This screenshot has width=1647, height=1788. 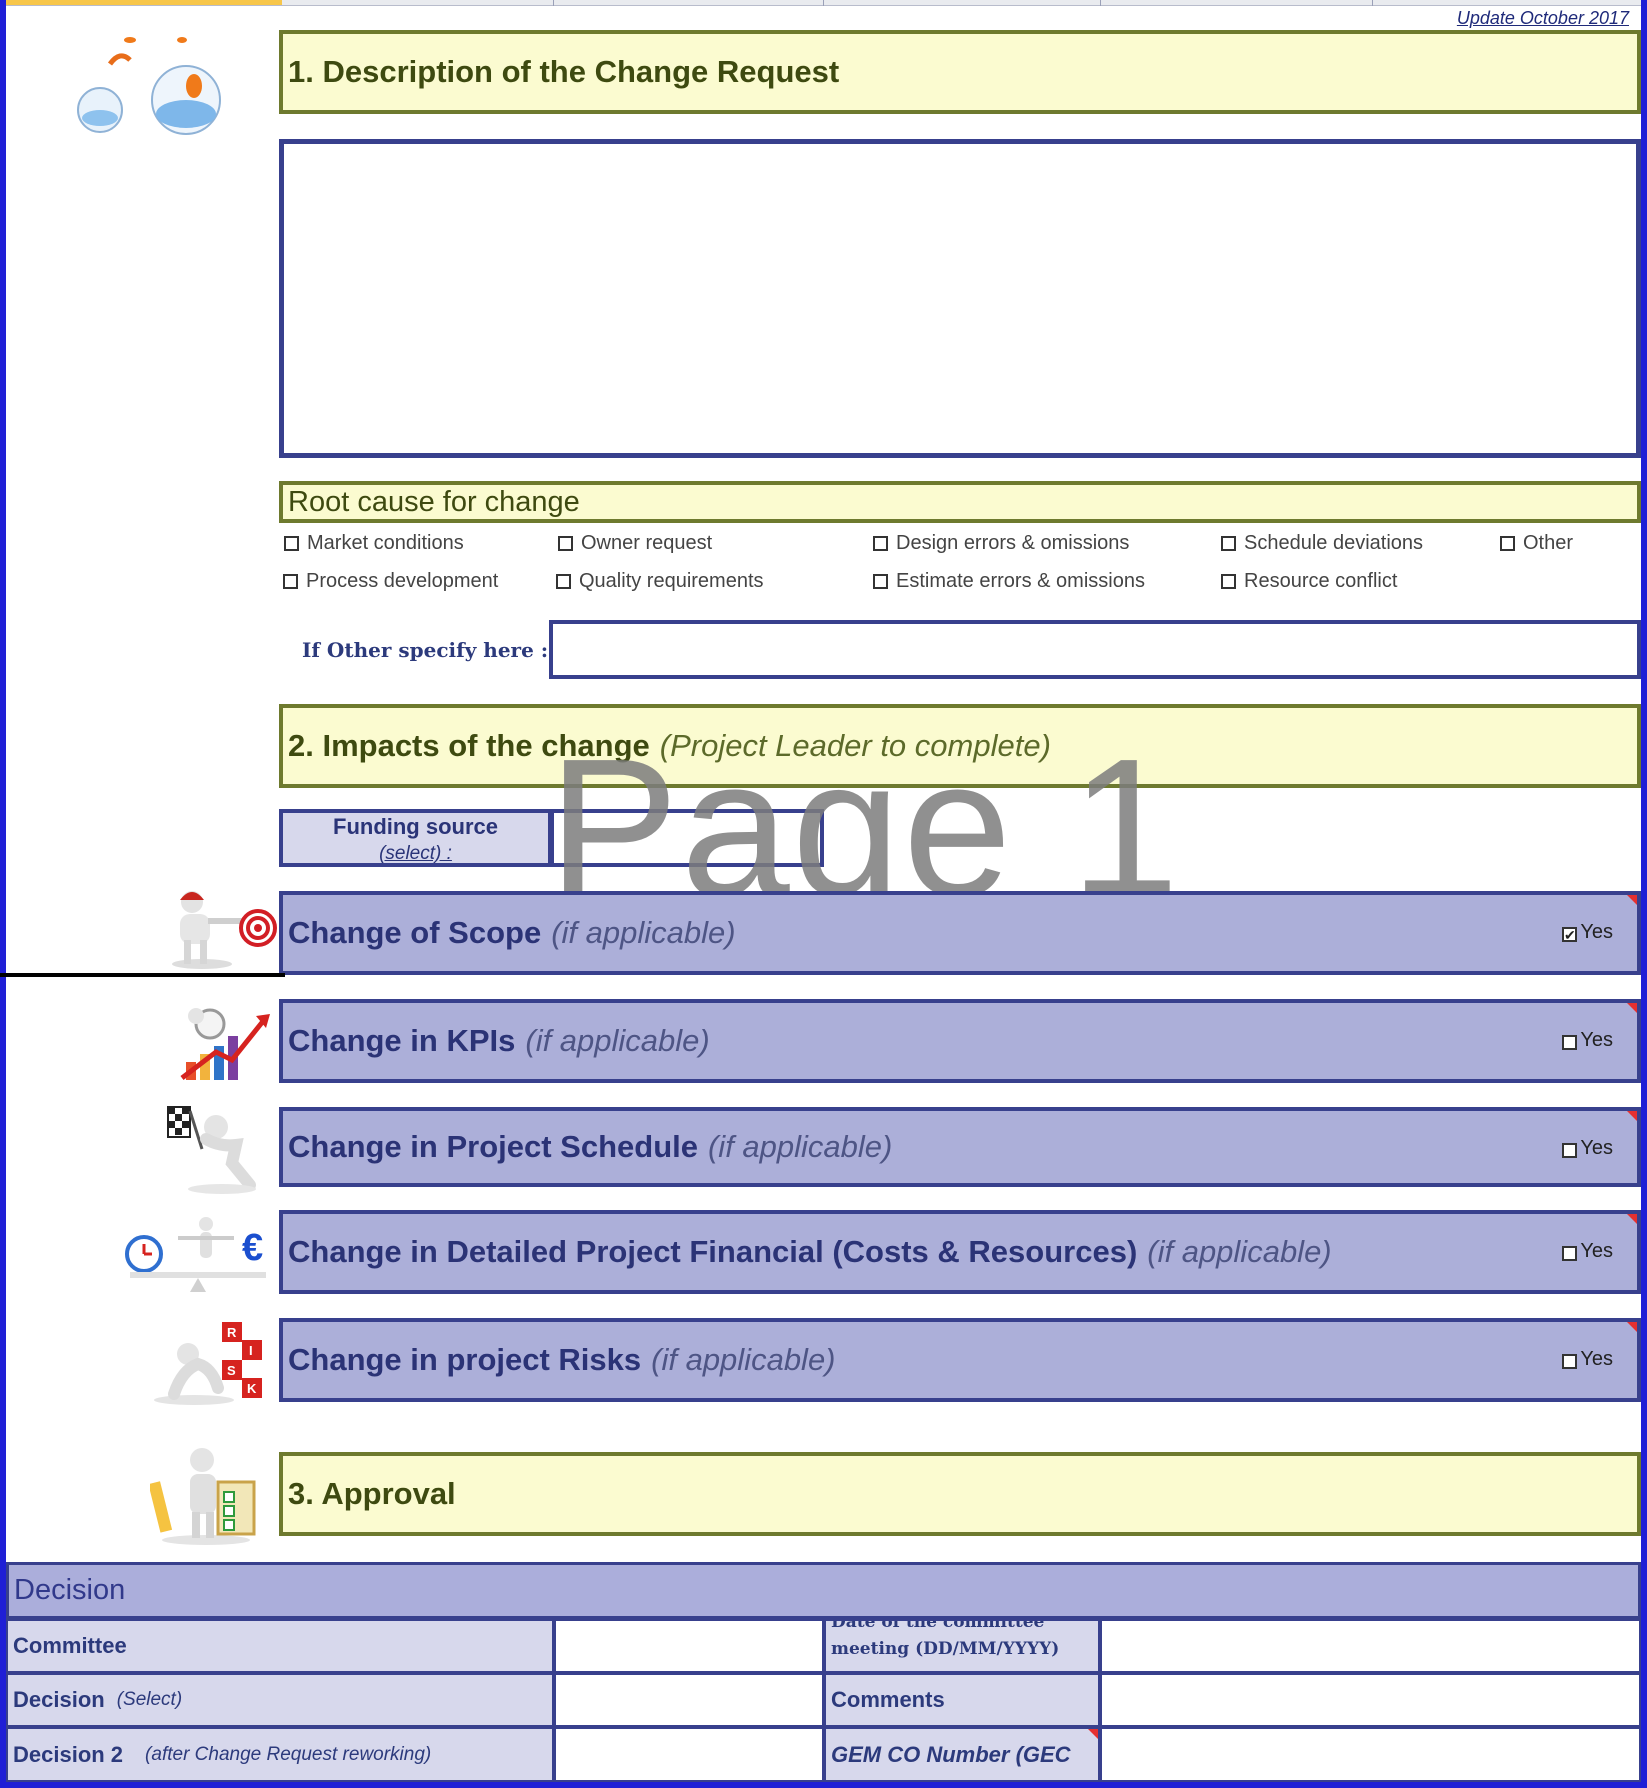 What do you see at coordinates (288, 1754) in the screenshot?
I see `decision-2-hint: (after Change Request reworking)` at bounding box center [288, 1754].